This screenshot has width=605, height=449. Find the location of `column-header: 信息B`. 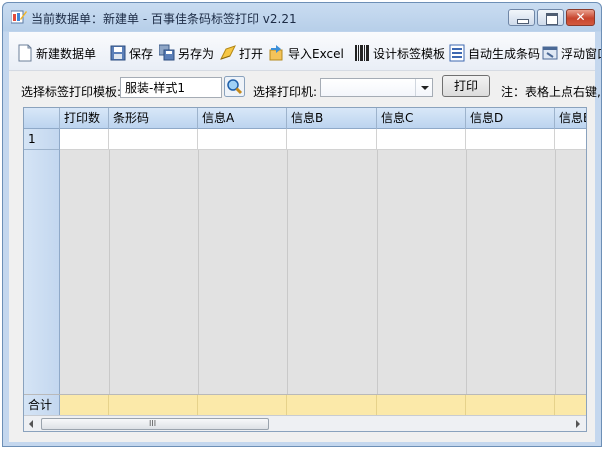

column-header: 信息B is located at coordinates (332, 118).